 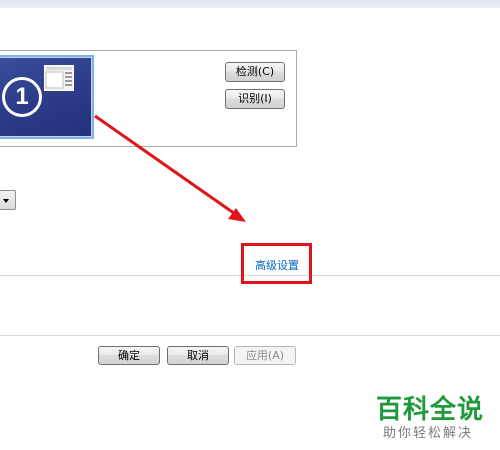 I want to click on apply-button: 应用(A), so click(x=265, y=355).